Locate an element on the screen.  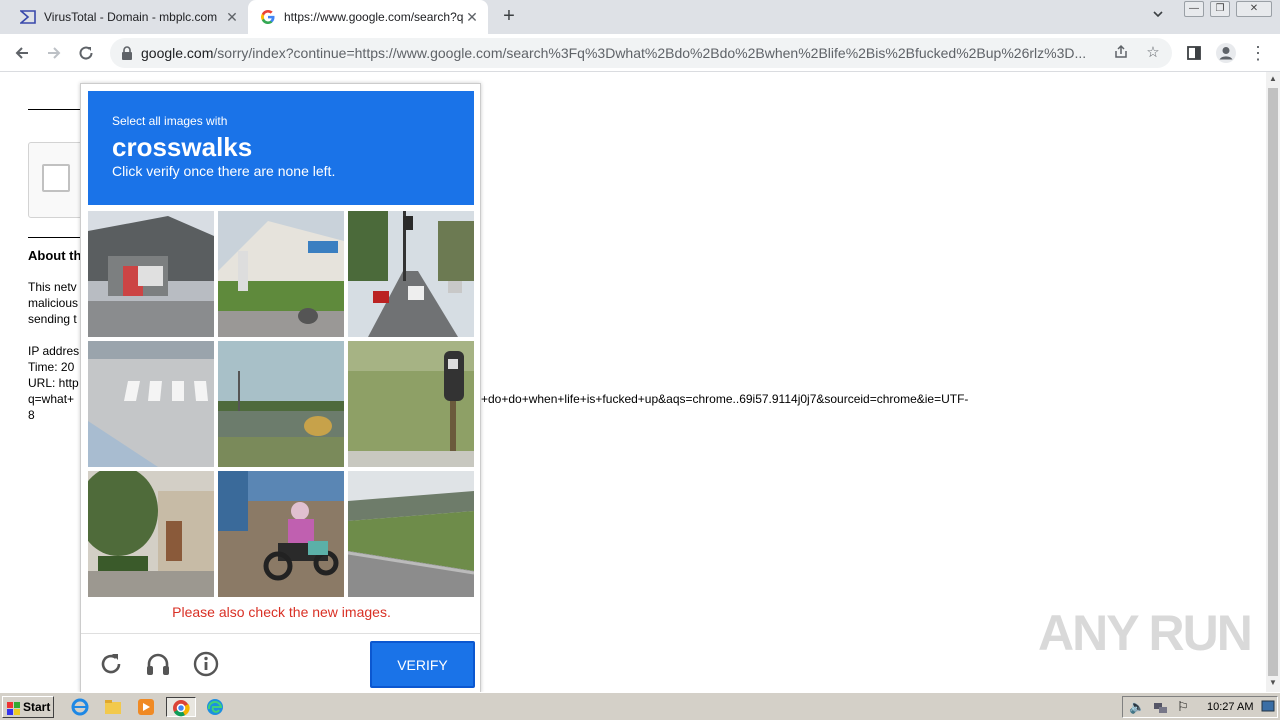
tab-google-search: https://www.google.com/search?q= ✕ is located at coordinates (368, 17).